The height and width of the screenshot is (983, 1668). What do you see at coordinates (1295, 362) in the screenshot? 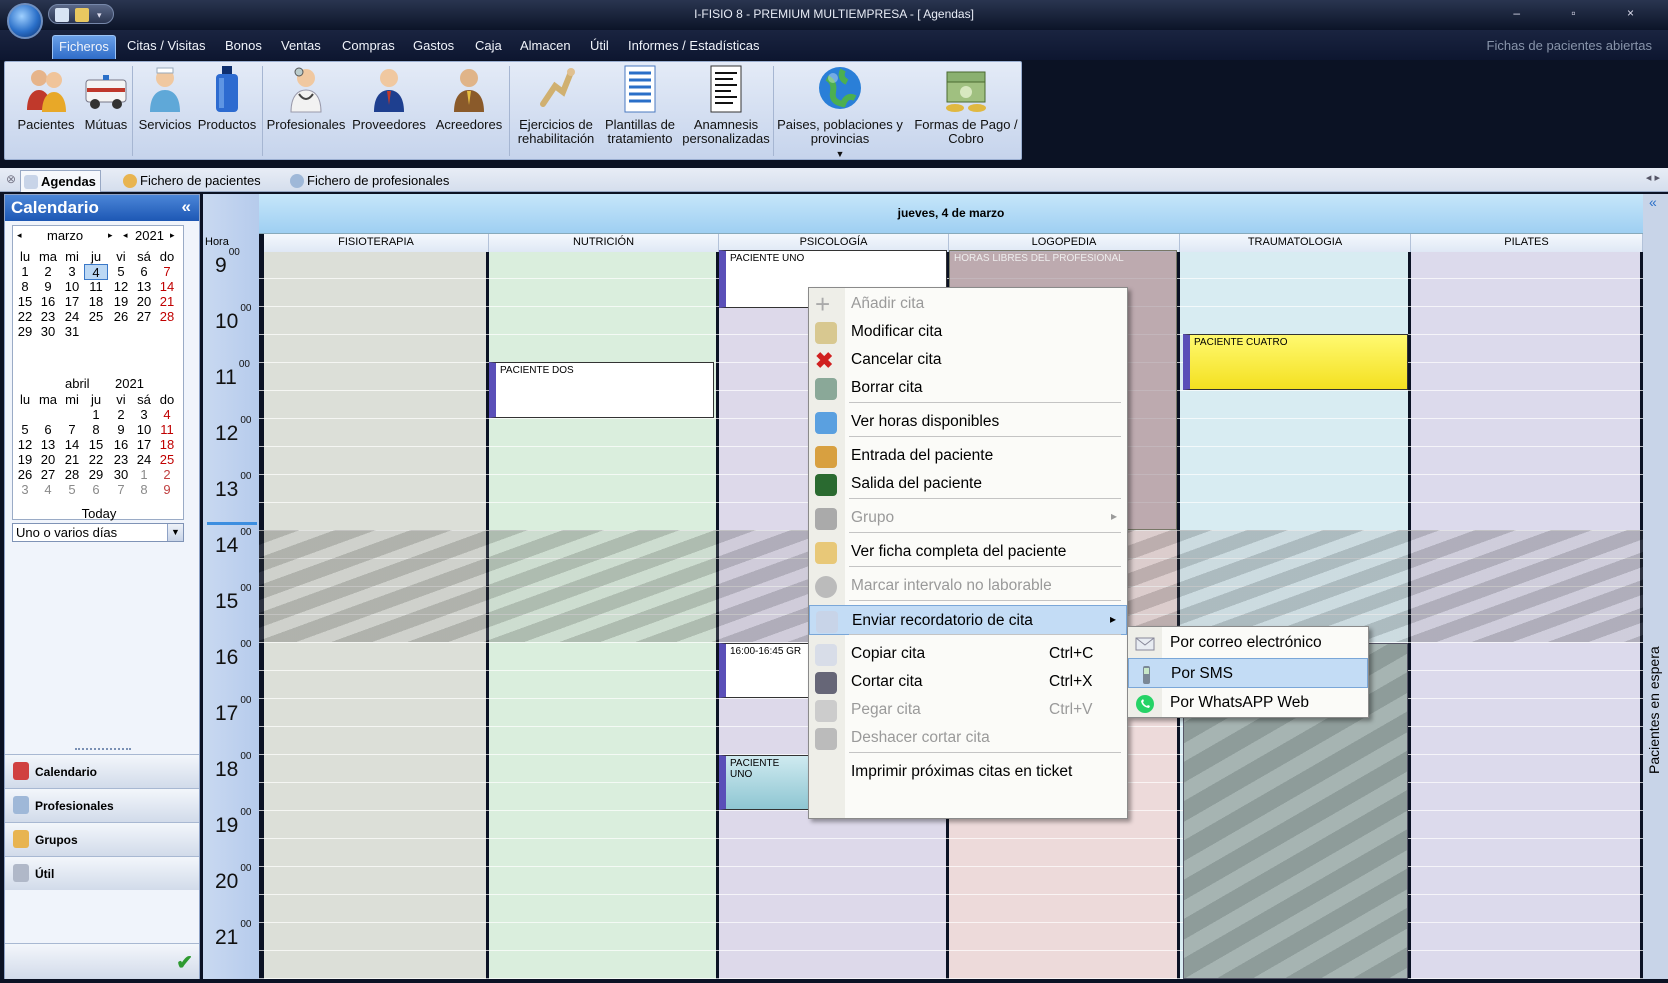
I see `appointment-paciente-cuatro: PACIENTE CUATRO` at bounding box center [1295, 362].